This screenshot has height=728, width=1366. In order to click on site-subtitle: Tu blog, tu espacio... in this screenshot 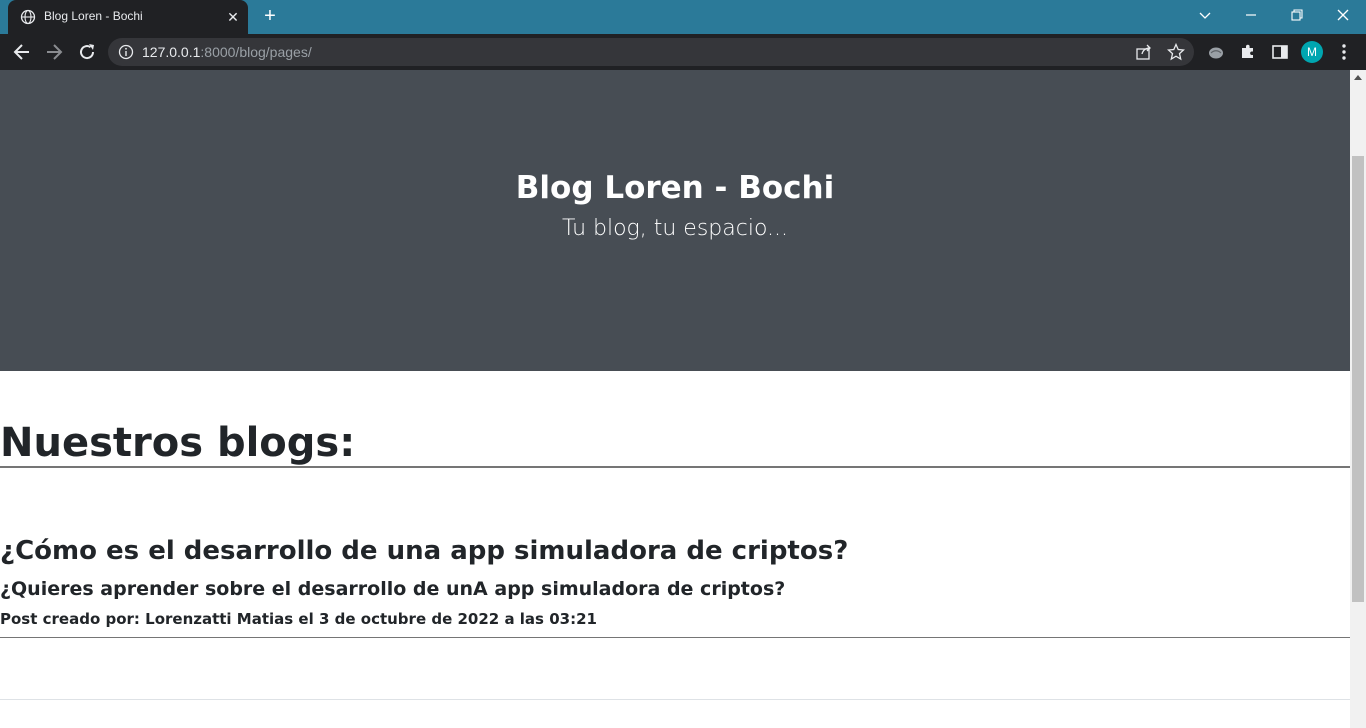, I will do `click(675, 228)`.